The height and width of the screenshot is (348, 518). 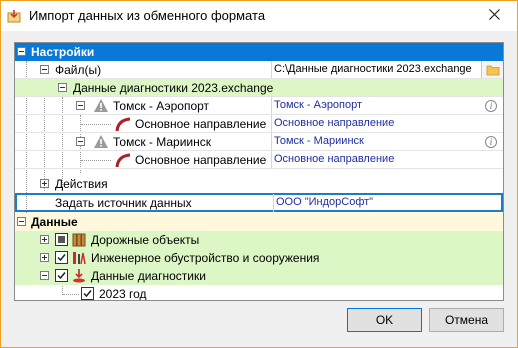 I want to click on diagnostics-icon, so click(x=79, y=276).